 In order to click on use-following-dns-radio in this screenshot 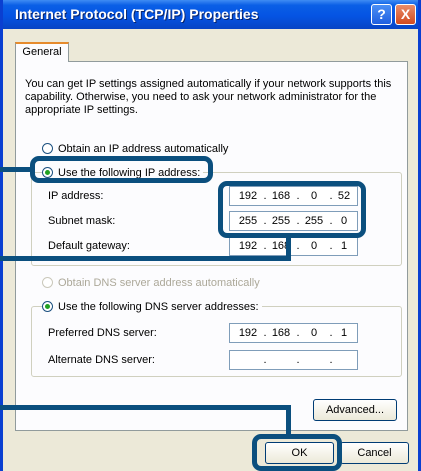, I will do `click(47, 306)`.